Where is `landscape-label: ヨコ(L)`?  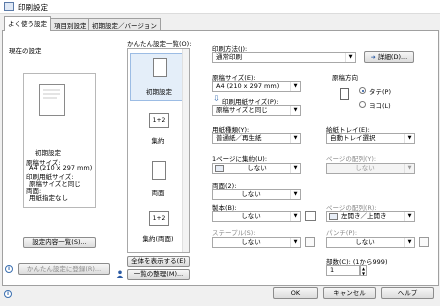 landscape-label: ヨコ(L) is located at coordinates (380, 106).